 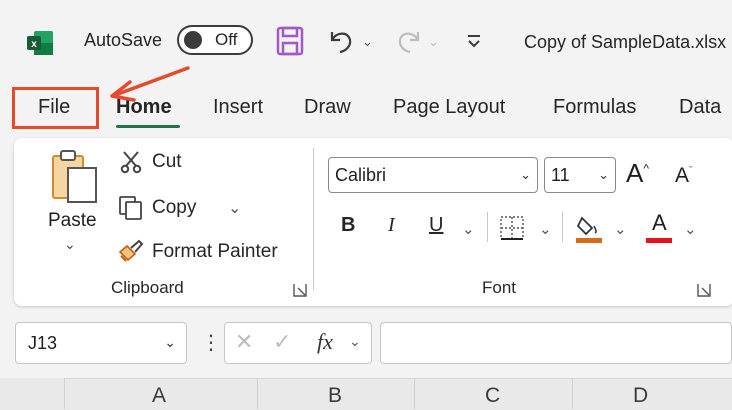 I want to click on undo-dropdown-chevron-icon: ⌄, so click(x=367, y=42).